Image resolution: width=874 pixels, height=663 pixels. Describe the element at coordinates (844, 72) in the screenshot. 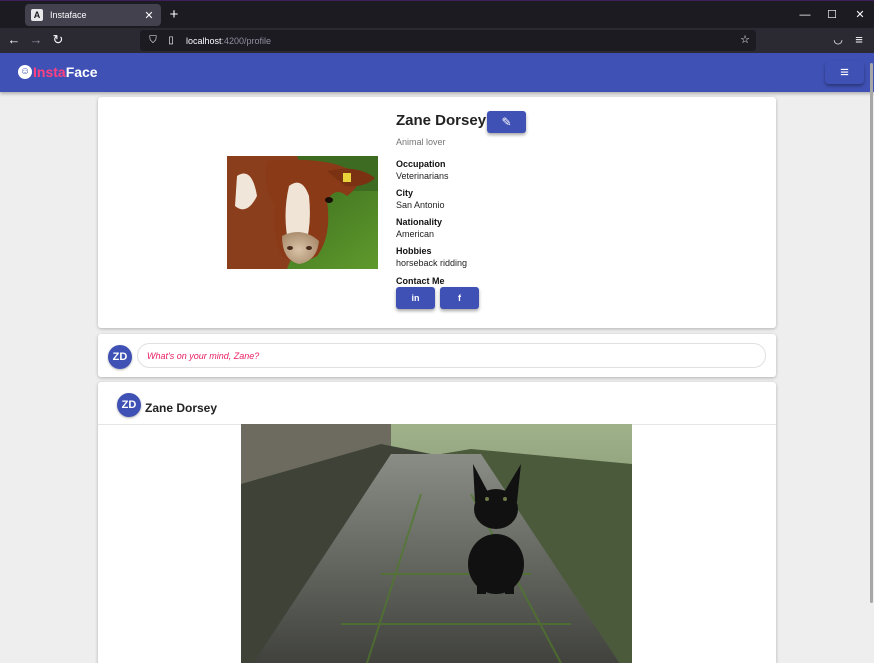

I see `hamburger-menu-button: ≡` at that location.